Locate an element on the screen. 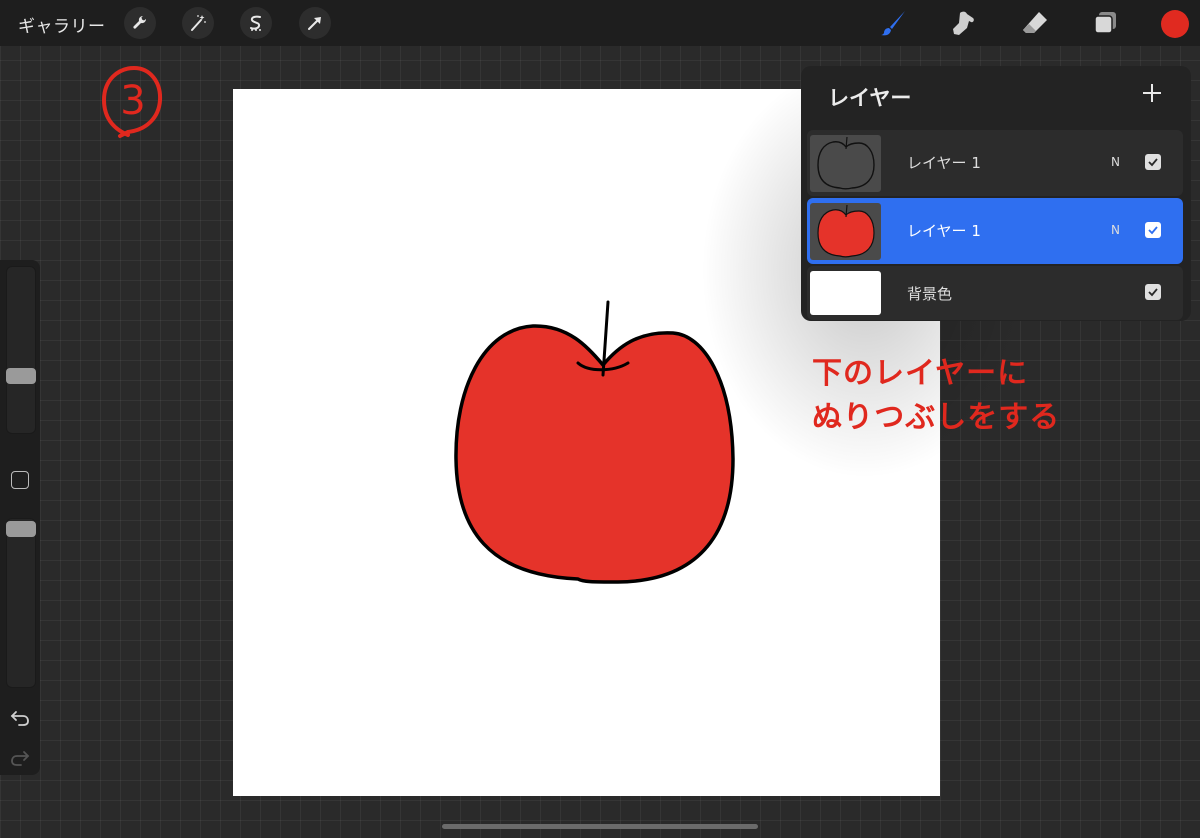  selection-icon is located at coordinates (255, 23).